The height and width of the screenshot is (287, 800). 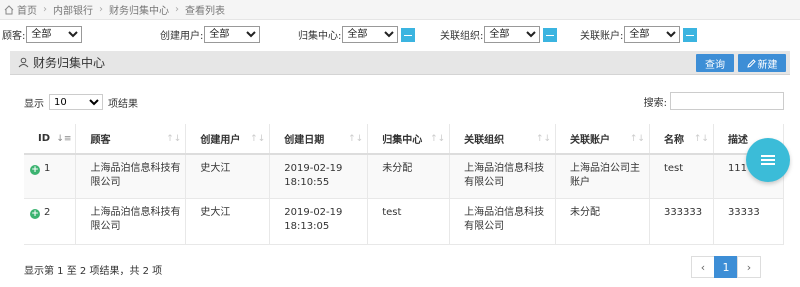 I want to click on cell-name: test, so click(x=681, y=176).